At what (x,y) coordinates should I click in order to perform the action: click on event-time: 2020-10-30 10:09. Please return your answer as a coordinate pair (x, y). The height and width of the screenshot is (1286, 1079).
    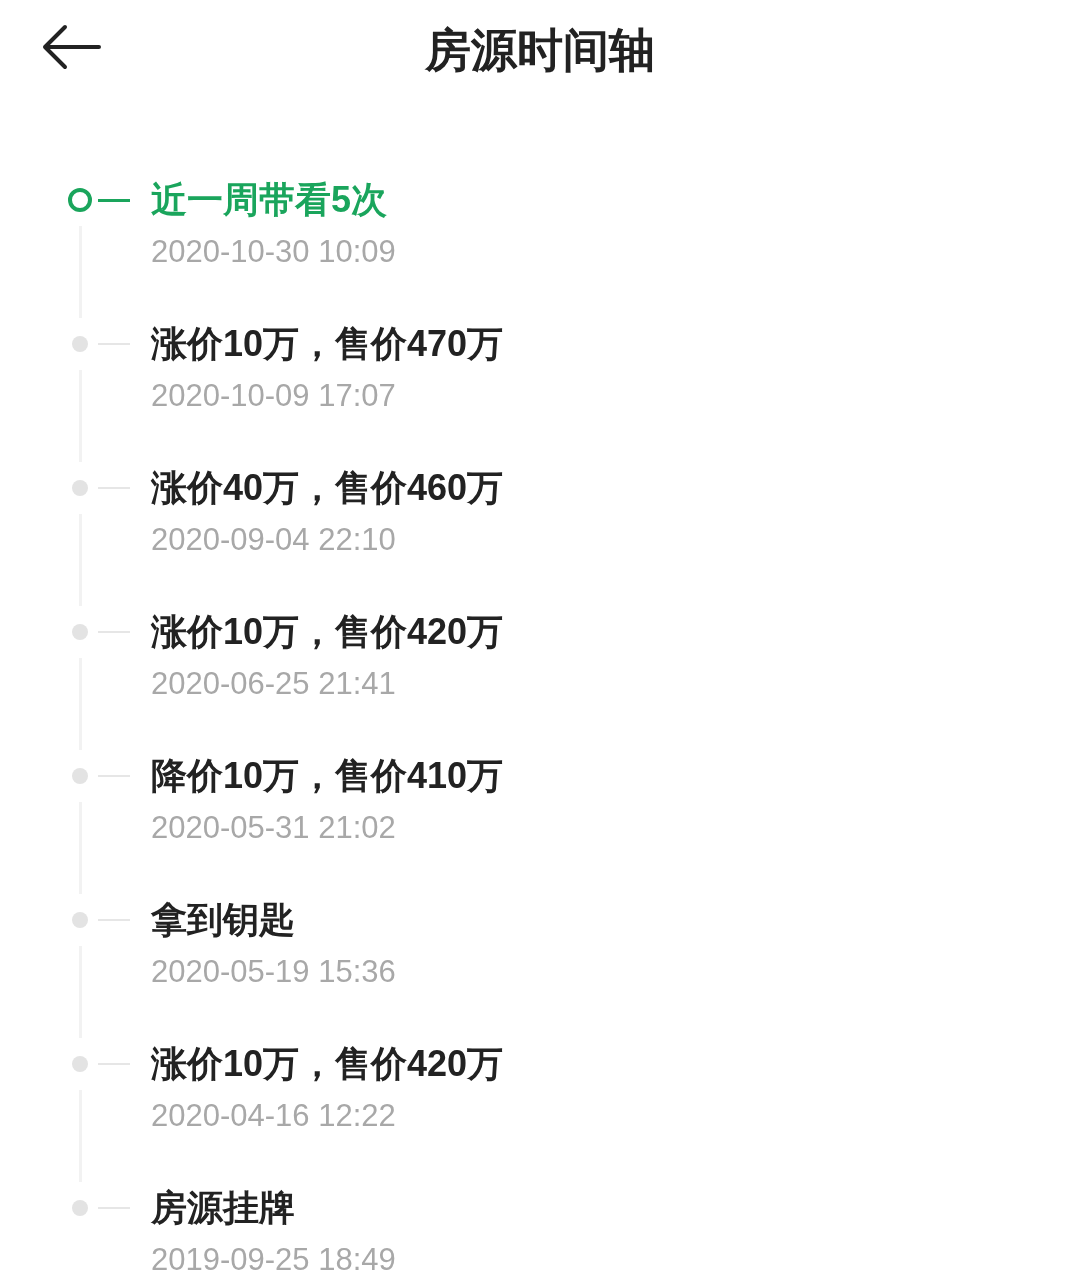
    Looking at the image, I should click on (273, 252).